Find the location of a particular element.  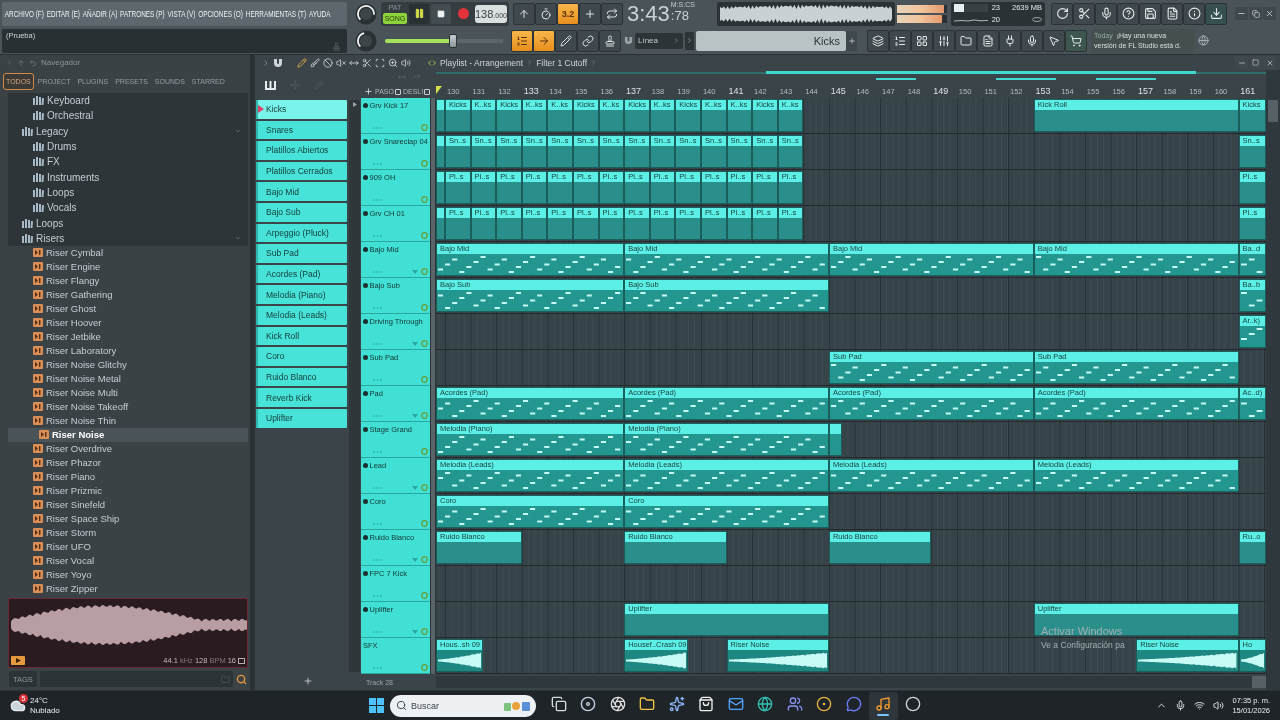

menu-item: OPCIONES (O) is located at coordinates (220, 13).